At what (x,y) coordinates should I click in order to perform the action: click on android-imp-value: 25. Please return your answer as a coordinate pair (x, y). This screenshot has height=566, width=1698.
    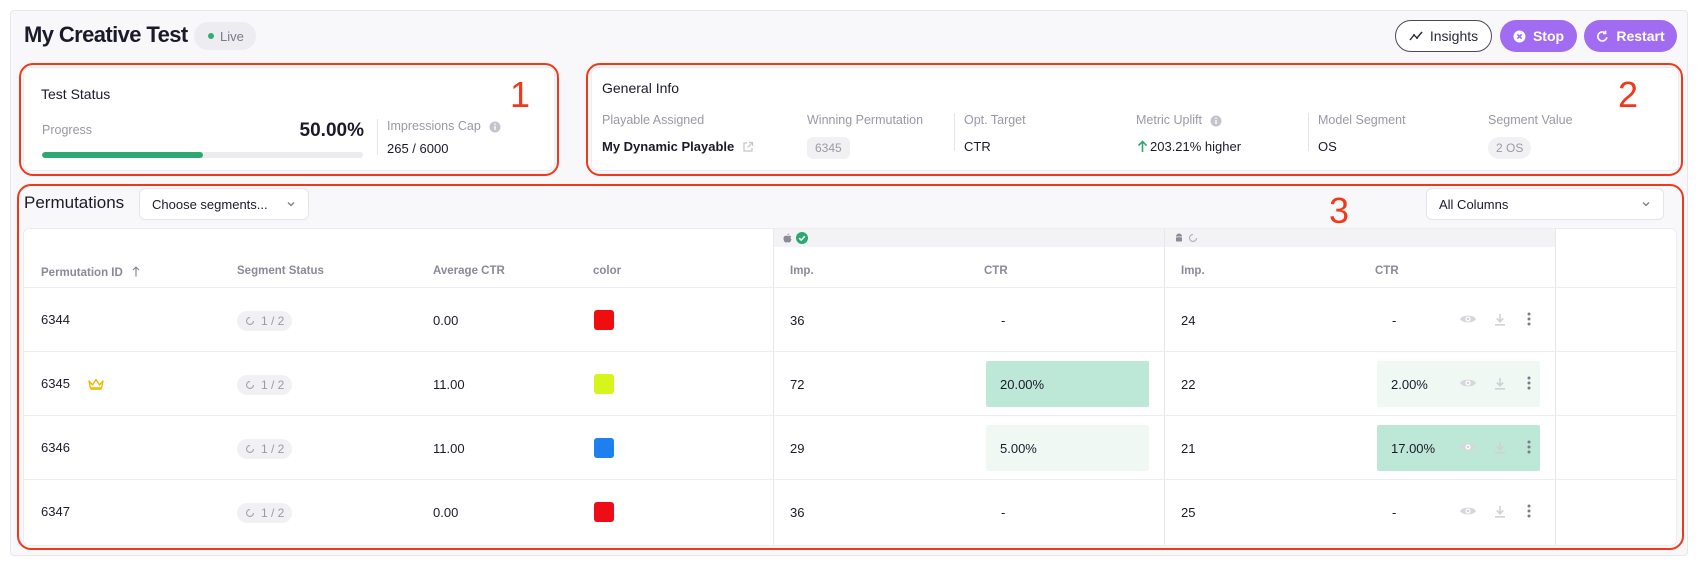
    Looking at the image, I should click on (1188, 512).